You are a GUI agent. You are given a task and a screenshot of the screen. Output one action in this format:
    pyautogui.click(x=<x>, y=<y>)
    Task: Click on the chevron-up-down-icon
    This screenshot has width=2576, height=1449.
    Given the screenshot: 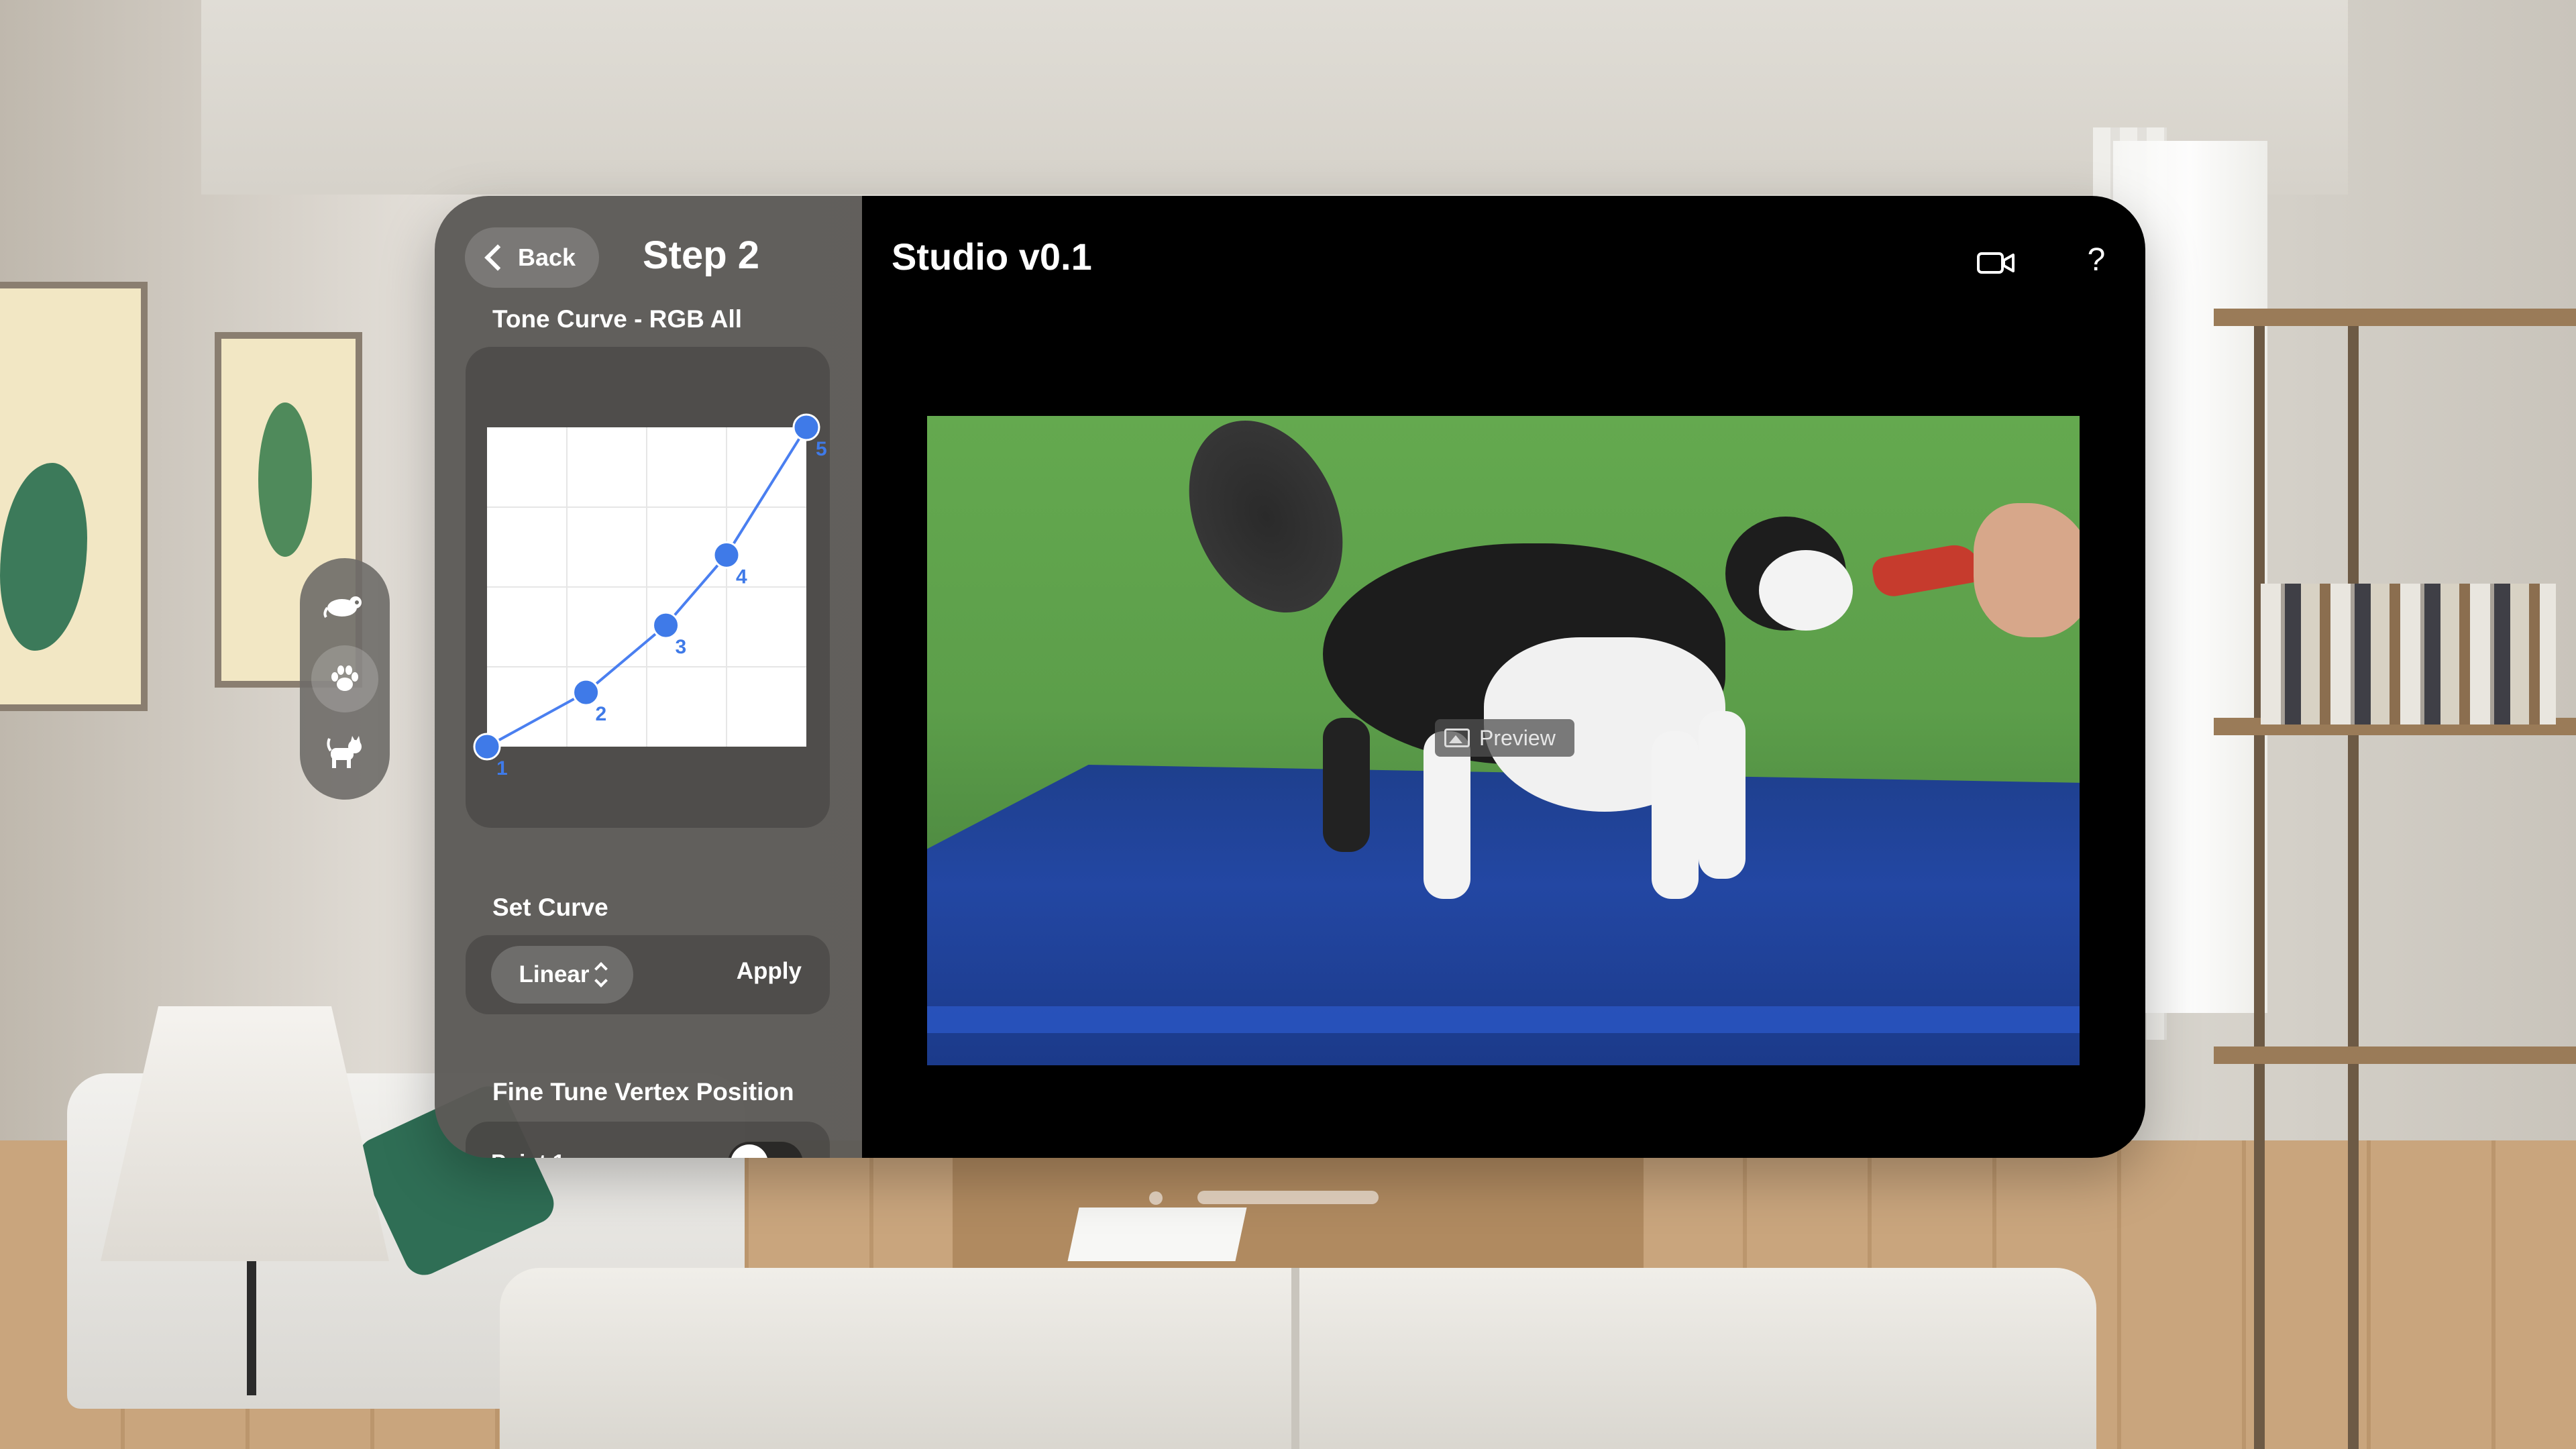 What is the action you would take?
    pyautogui.click(x=601, y=974)
    